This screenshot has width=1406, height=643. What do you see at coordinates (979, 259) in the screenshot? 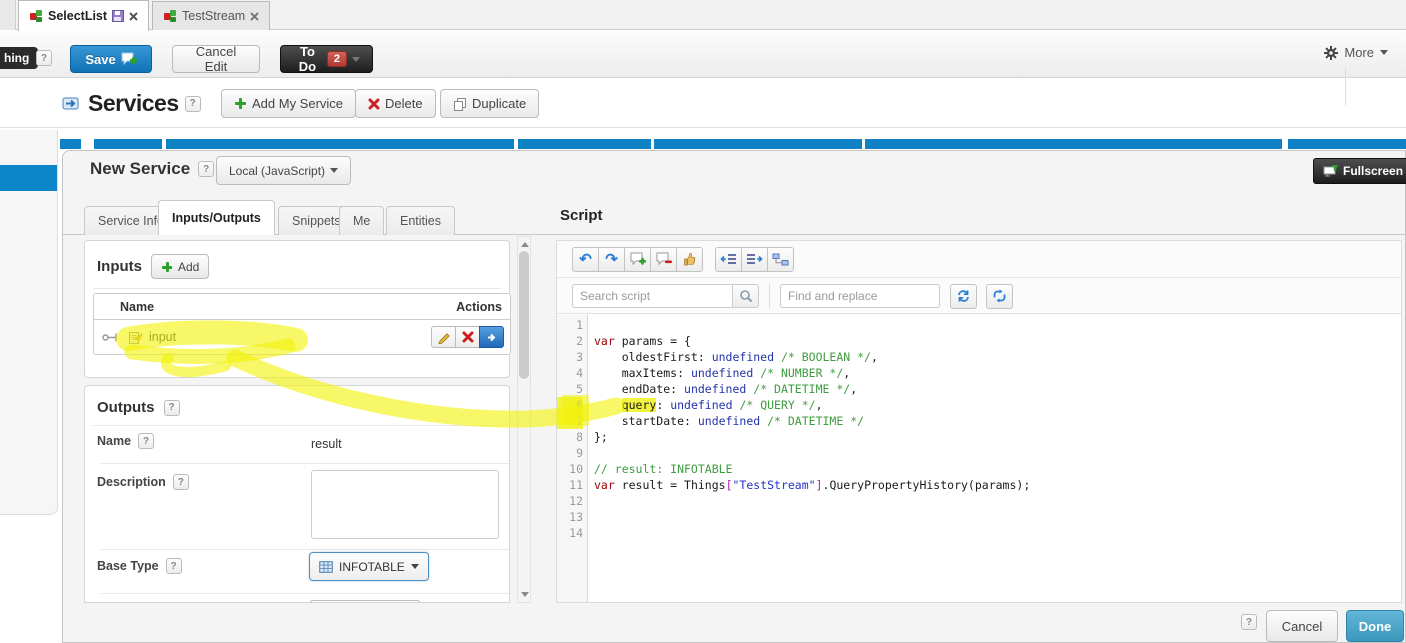
I see `script-toolbar: ↶ ↷` at bounding box center [979, 259].